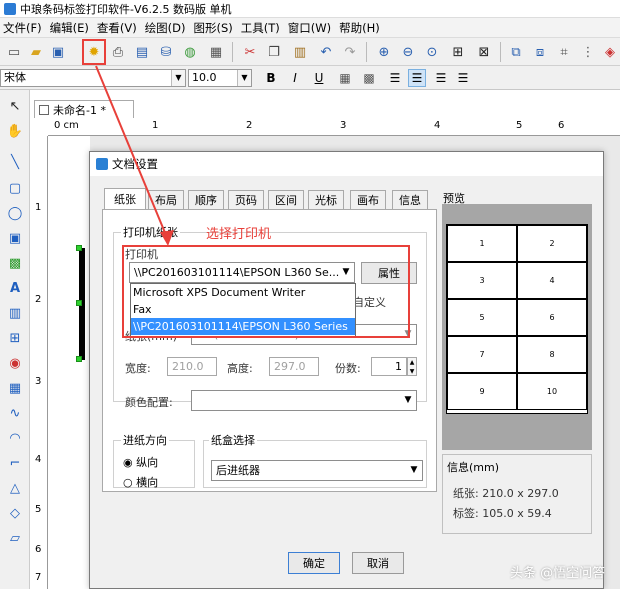 This screenshot has width=620, height=589. Describe the element at coordinates (558, 573) in the screenshot. I see `watermark-text: 头条 @悟空问答` at that location.